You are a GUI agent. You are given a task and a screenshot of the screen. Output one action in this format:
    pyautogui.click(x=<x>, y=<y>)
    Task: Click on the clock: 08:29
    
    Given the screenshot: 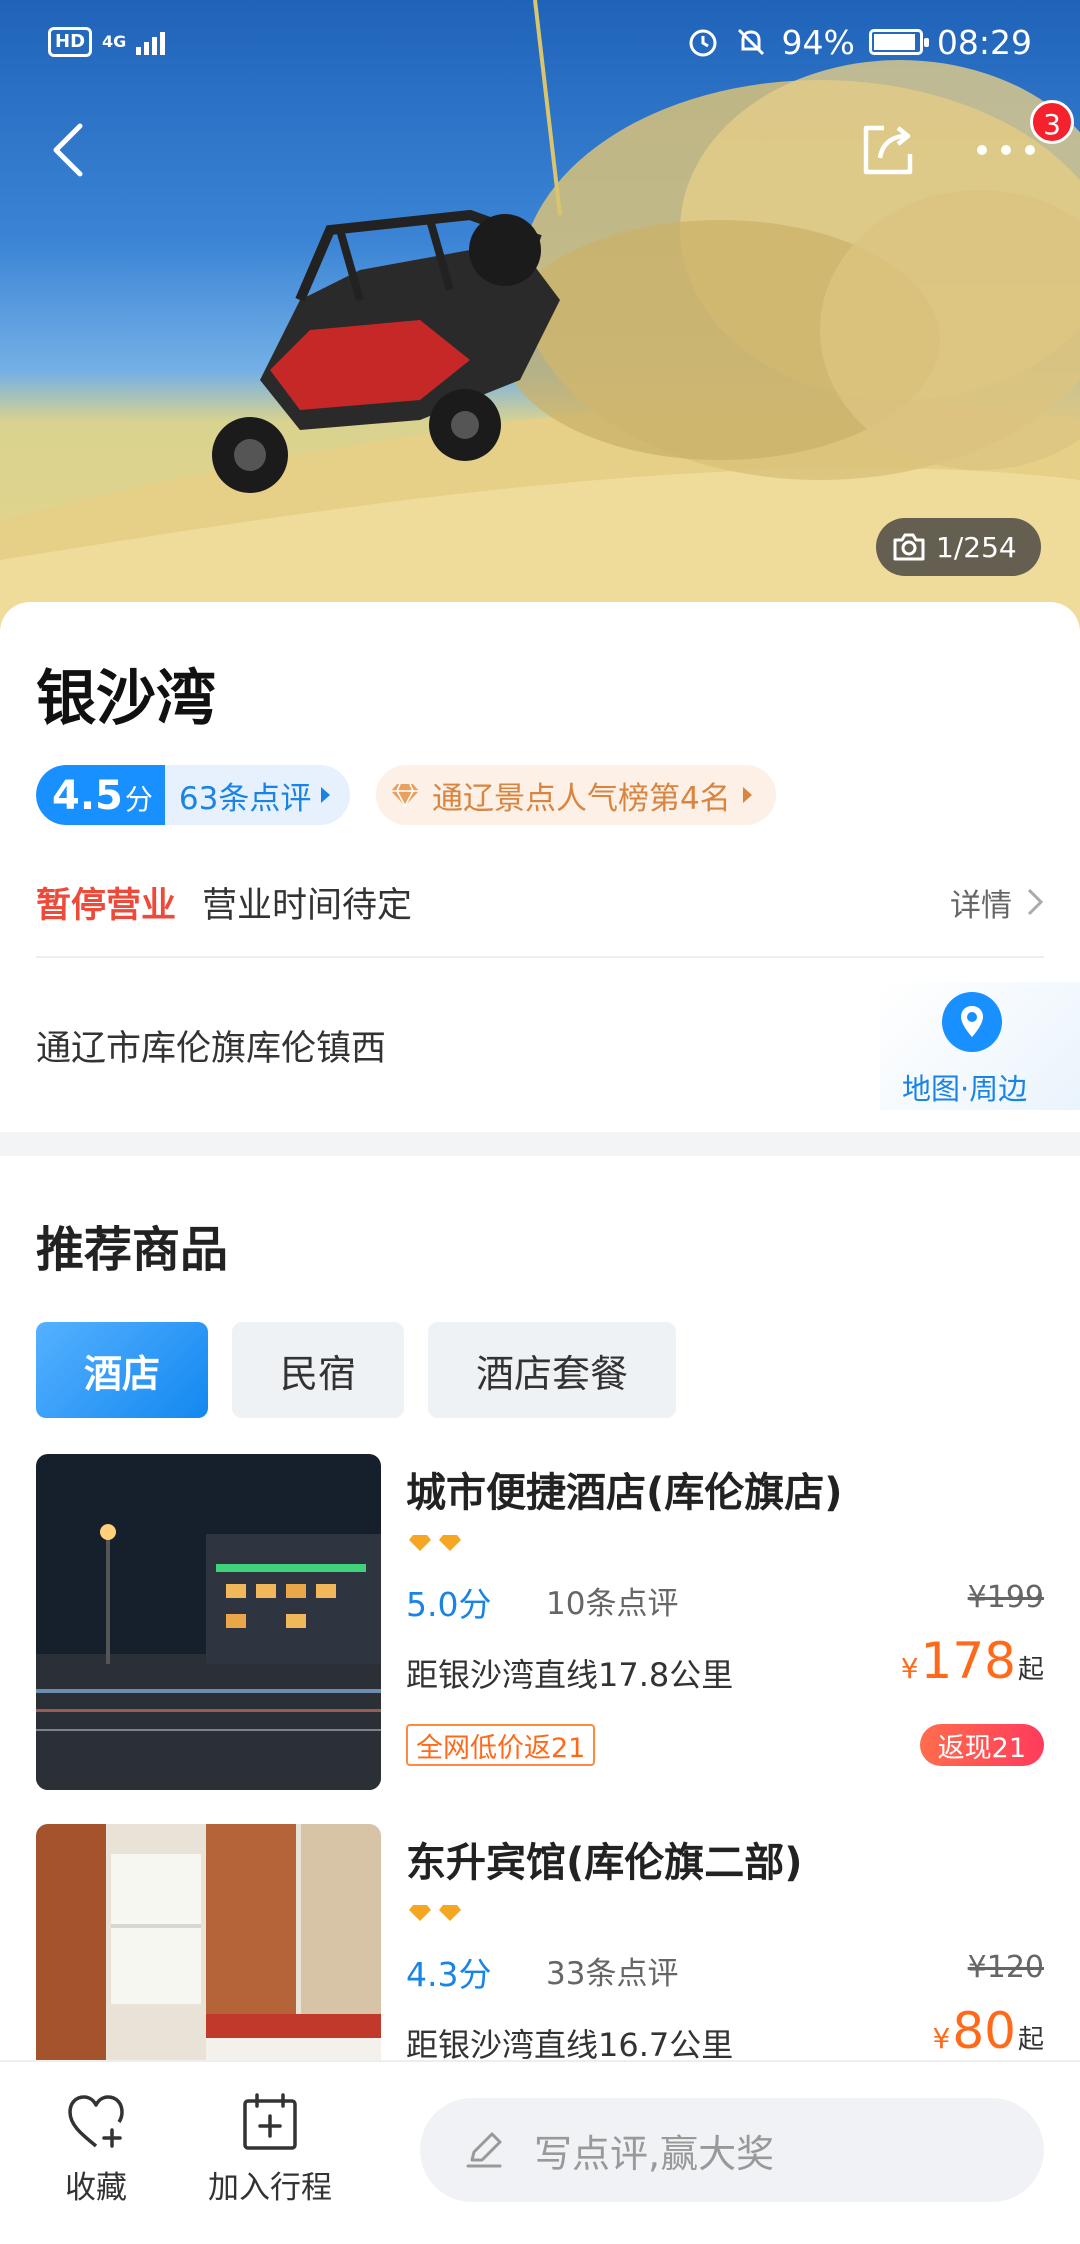 What is the action you would take?
    pyautogui.click(x=984, y=42)
    